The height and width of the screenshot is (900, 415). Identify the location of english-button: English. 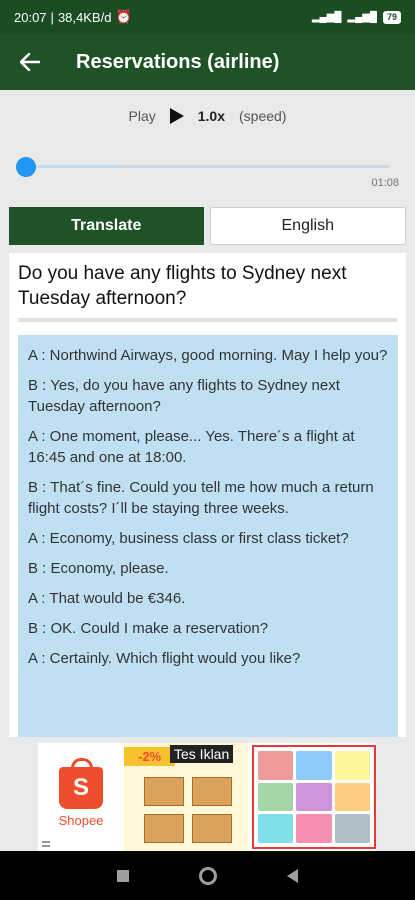
(307, 226).